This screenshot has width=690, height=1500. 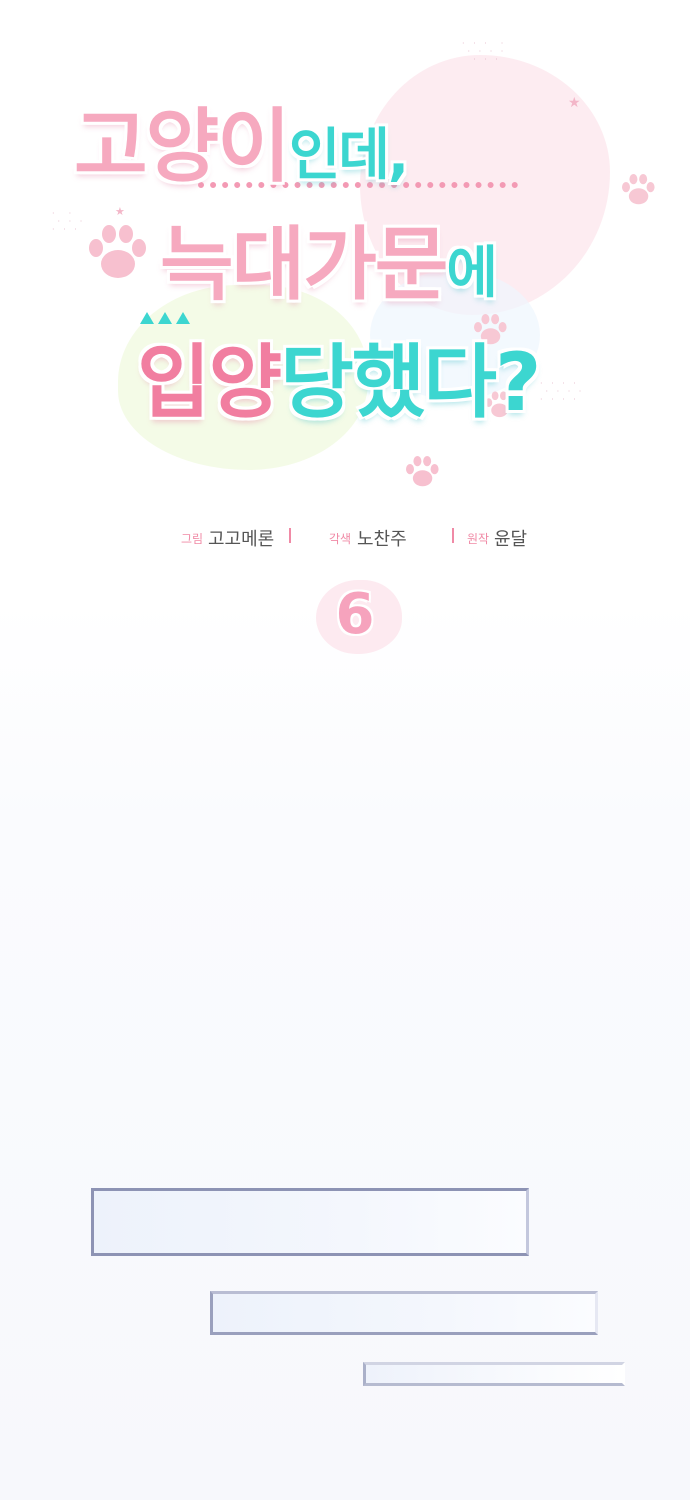 I want to click on original-label: 원작, so click(x=478, y=539).